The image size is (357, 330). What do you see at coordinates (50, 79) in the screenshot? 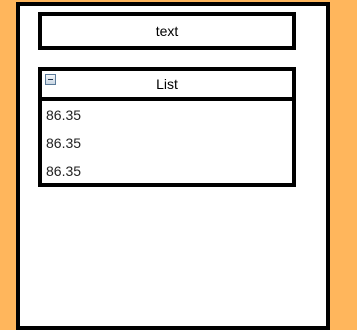
I see `collapse-minus-icon` at bounding box center [50, 79].